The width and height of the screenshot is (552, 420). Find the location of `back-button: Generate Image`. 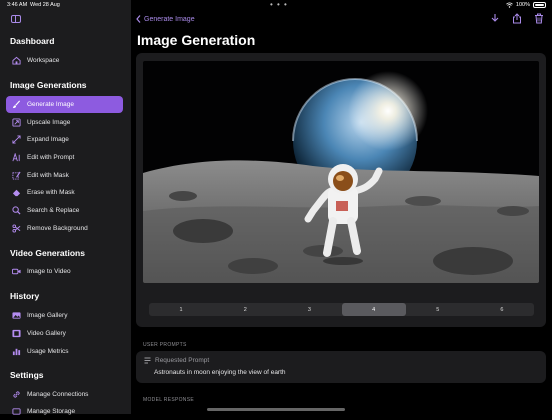

back-button: Generate Image is located at coordinates (165, 19).